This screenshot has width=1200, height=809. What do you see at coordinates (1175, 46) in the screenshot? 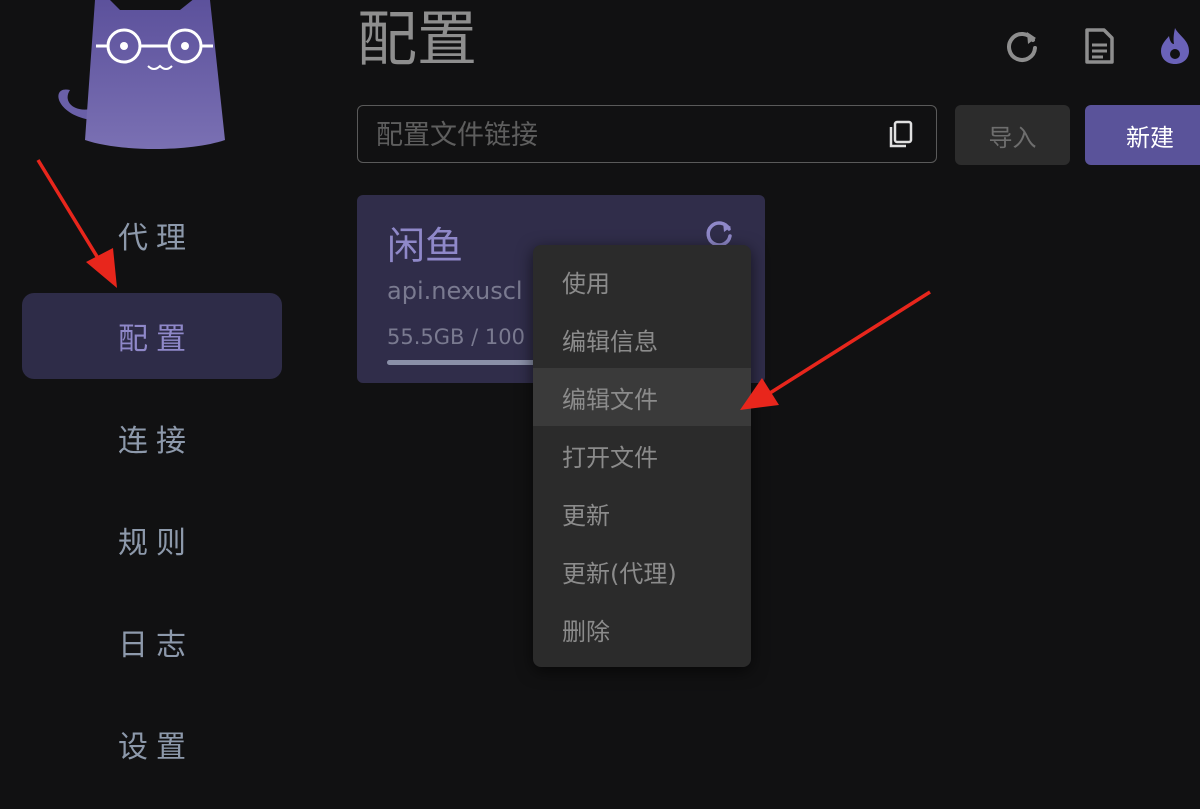
I see `flame-icon` at bounding box center [1175, 46].